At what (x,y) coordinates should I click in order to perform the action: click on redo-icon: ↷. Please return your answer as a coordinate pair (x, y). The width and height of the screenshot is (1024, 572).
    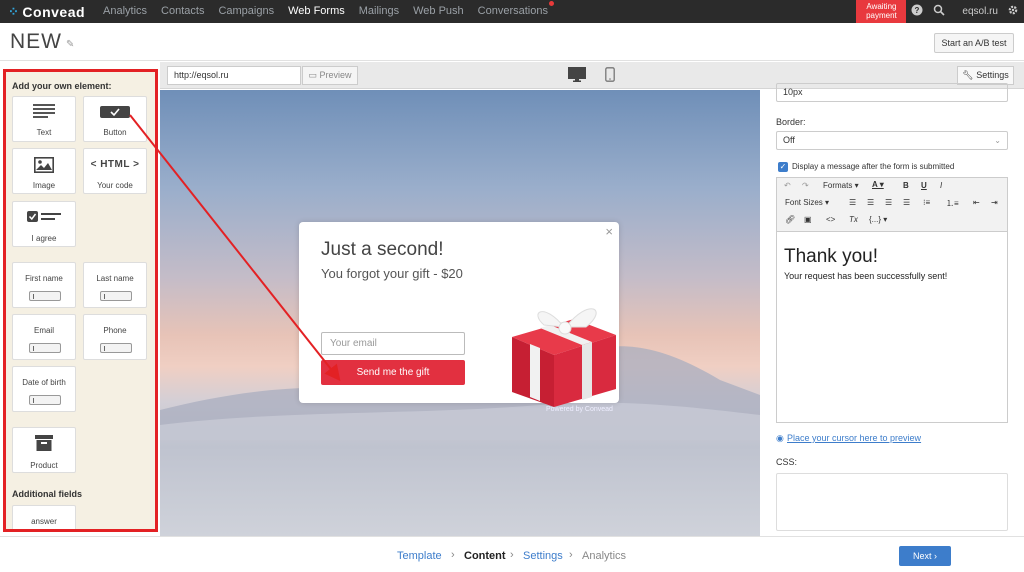
    Looking at the image, I should click on (805, 185).